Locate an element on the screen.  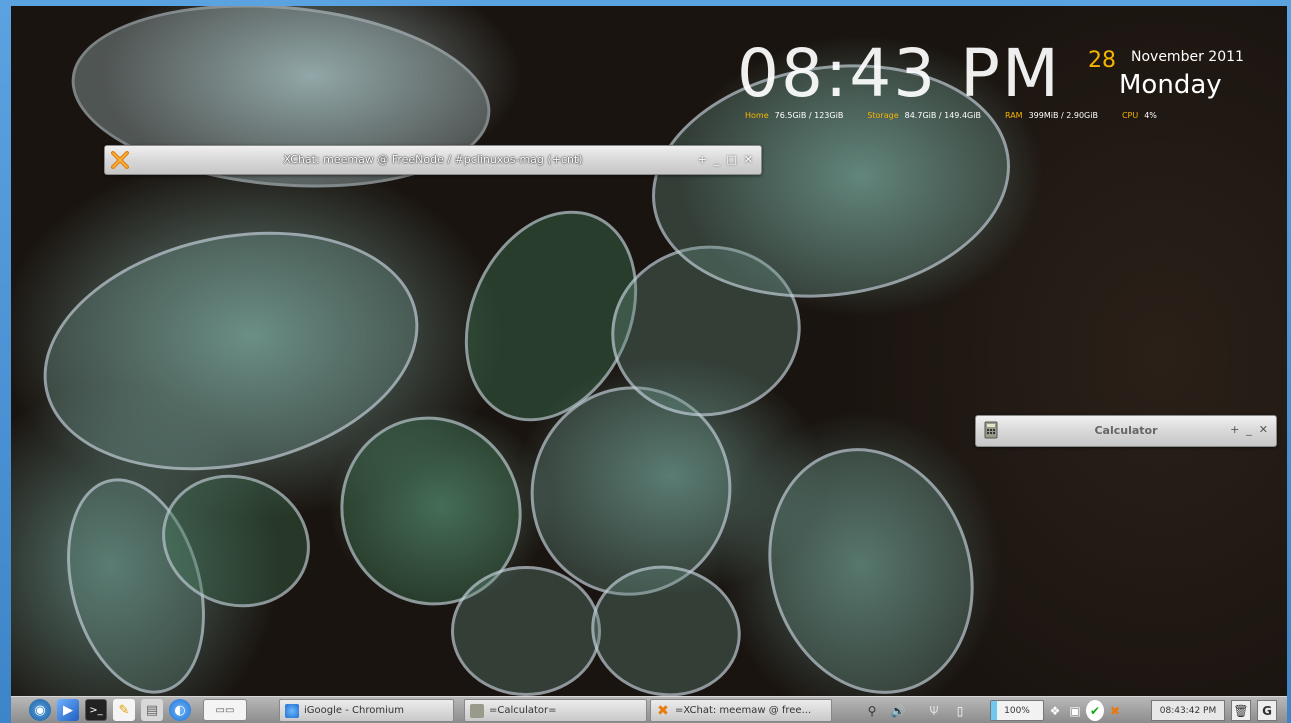
stat-value: 84.7GiB / 149.4GiB is located at coordinates (942, 115).